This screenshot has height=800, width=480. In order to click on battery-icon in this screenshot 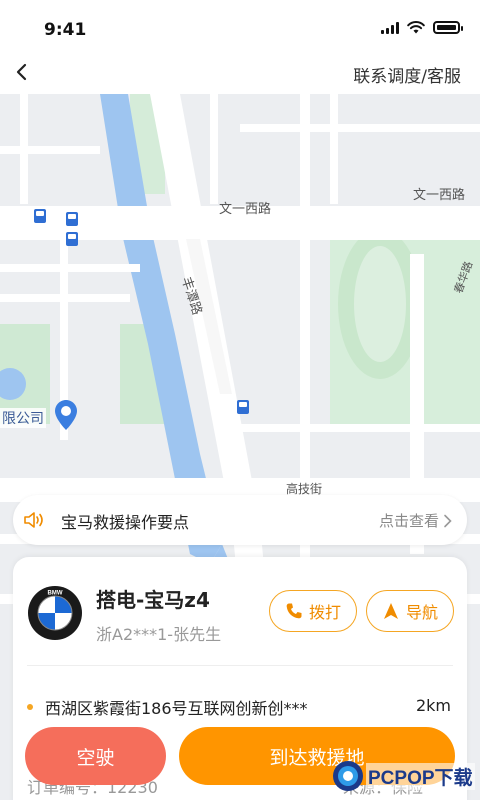, I will do `click(448, 27)`.